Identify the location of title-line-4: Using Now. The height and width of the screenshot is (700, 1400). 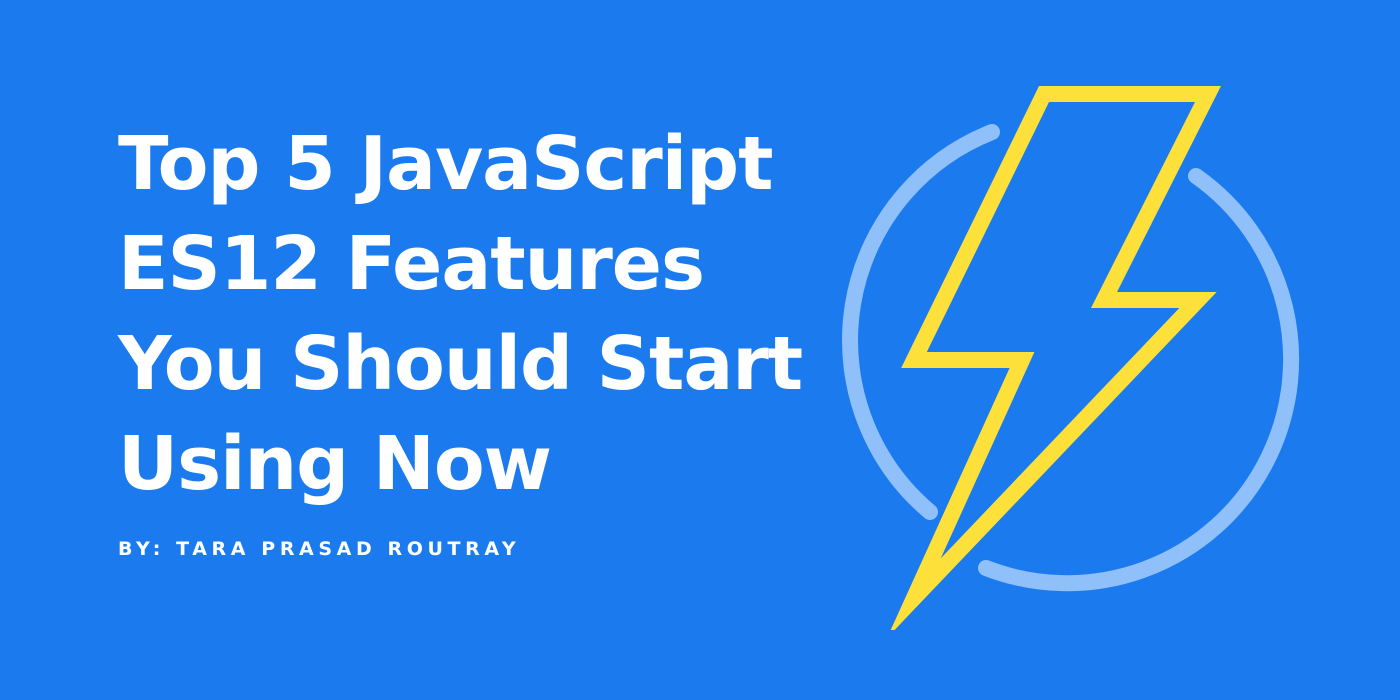
(335, 464).